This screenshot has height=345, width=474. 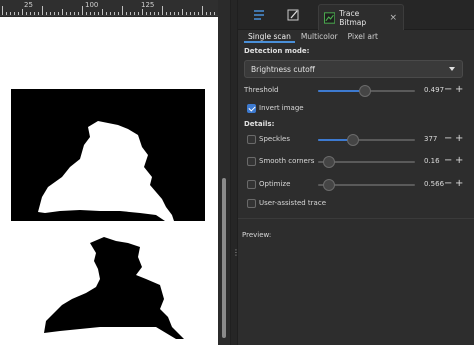 What do you see at coordinates (28, 5) in the screenshot?
I see `ruler-label: 25` at bounding box center [28, 5].